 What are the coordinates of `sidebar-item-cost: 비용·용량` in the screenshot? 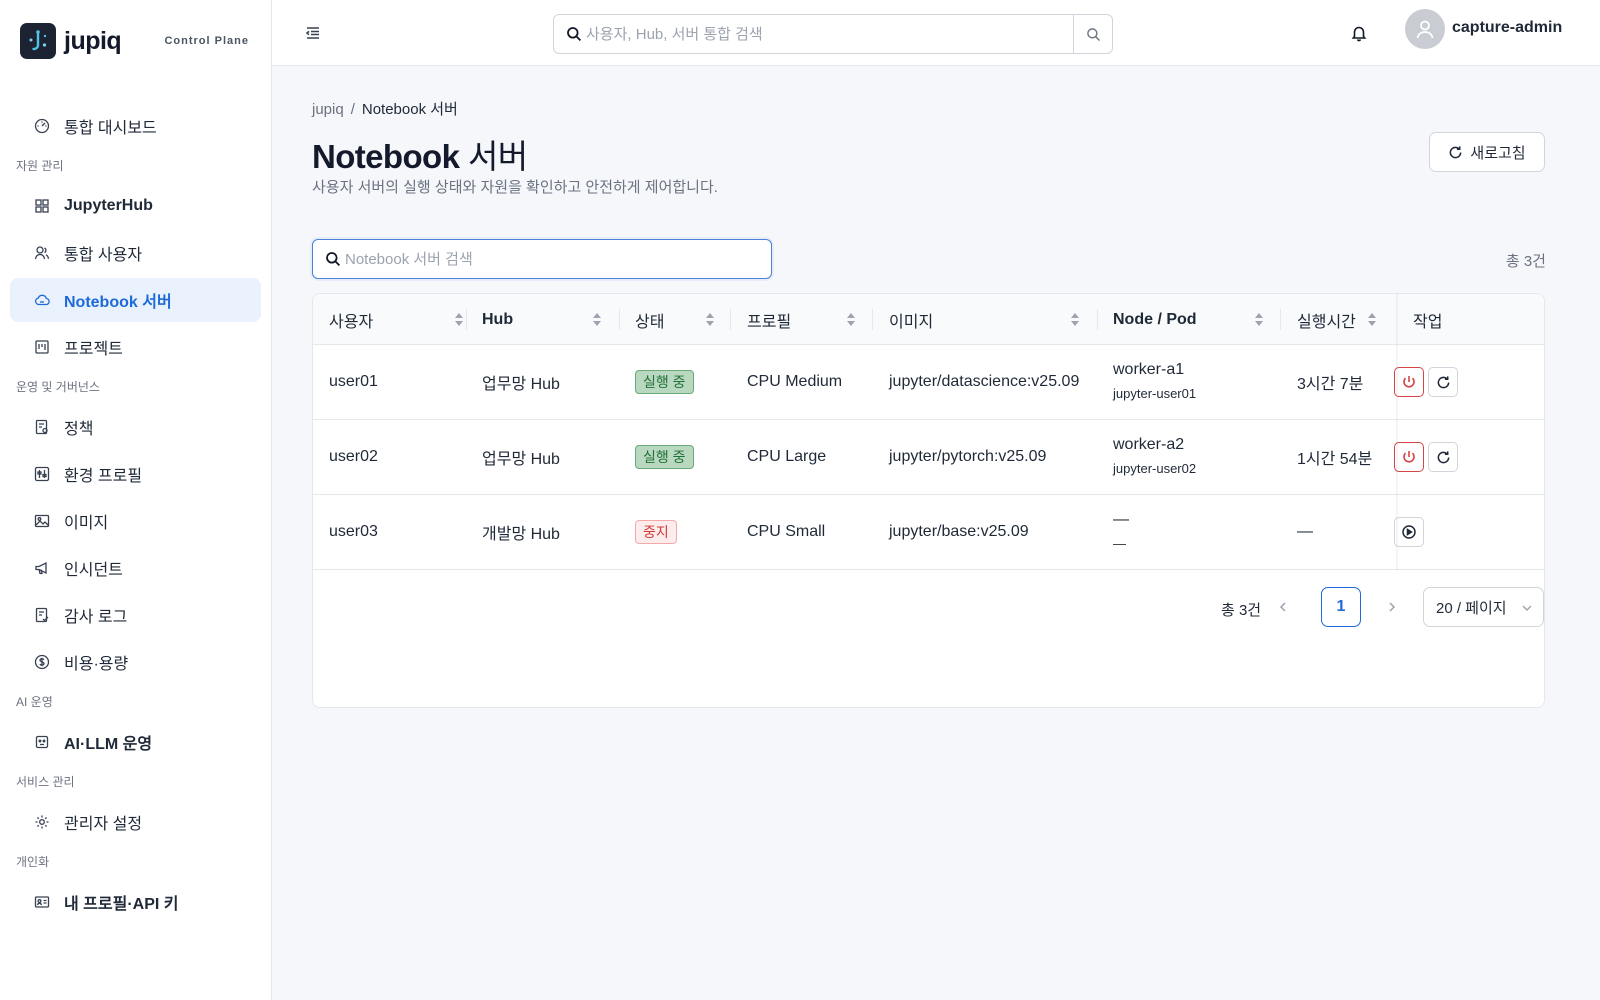 It's located at (135, 662).